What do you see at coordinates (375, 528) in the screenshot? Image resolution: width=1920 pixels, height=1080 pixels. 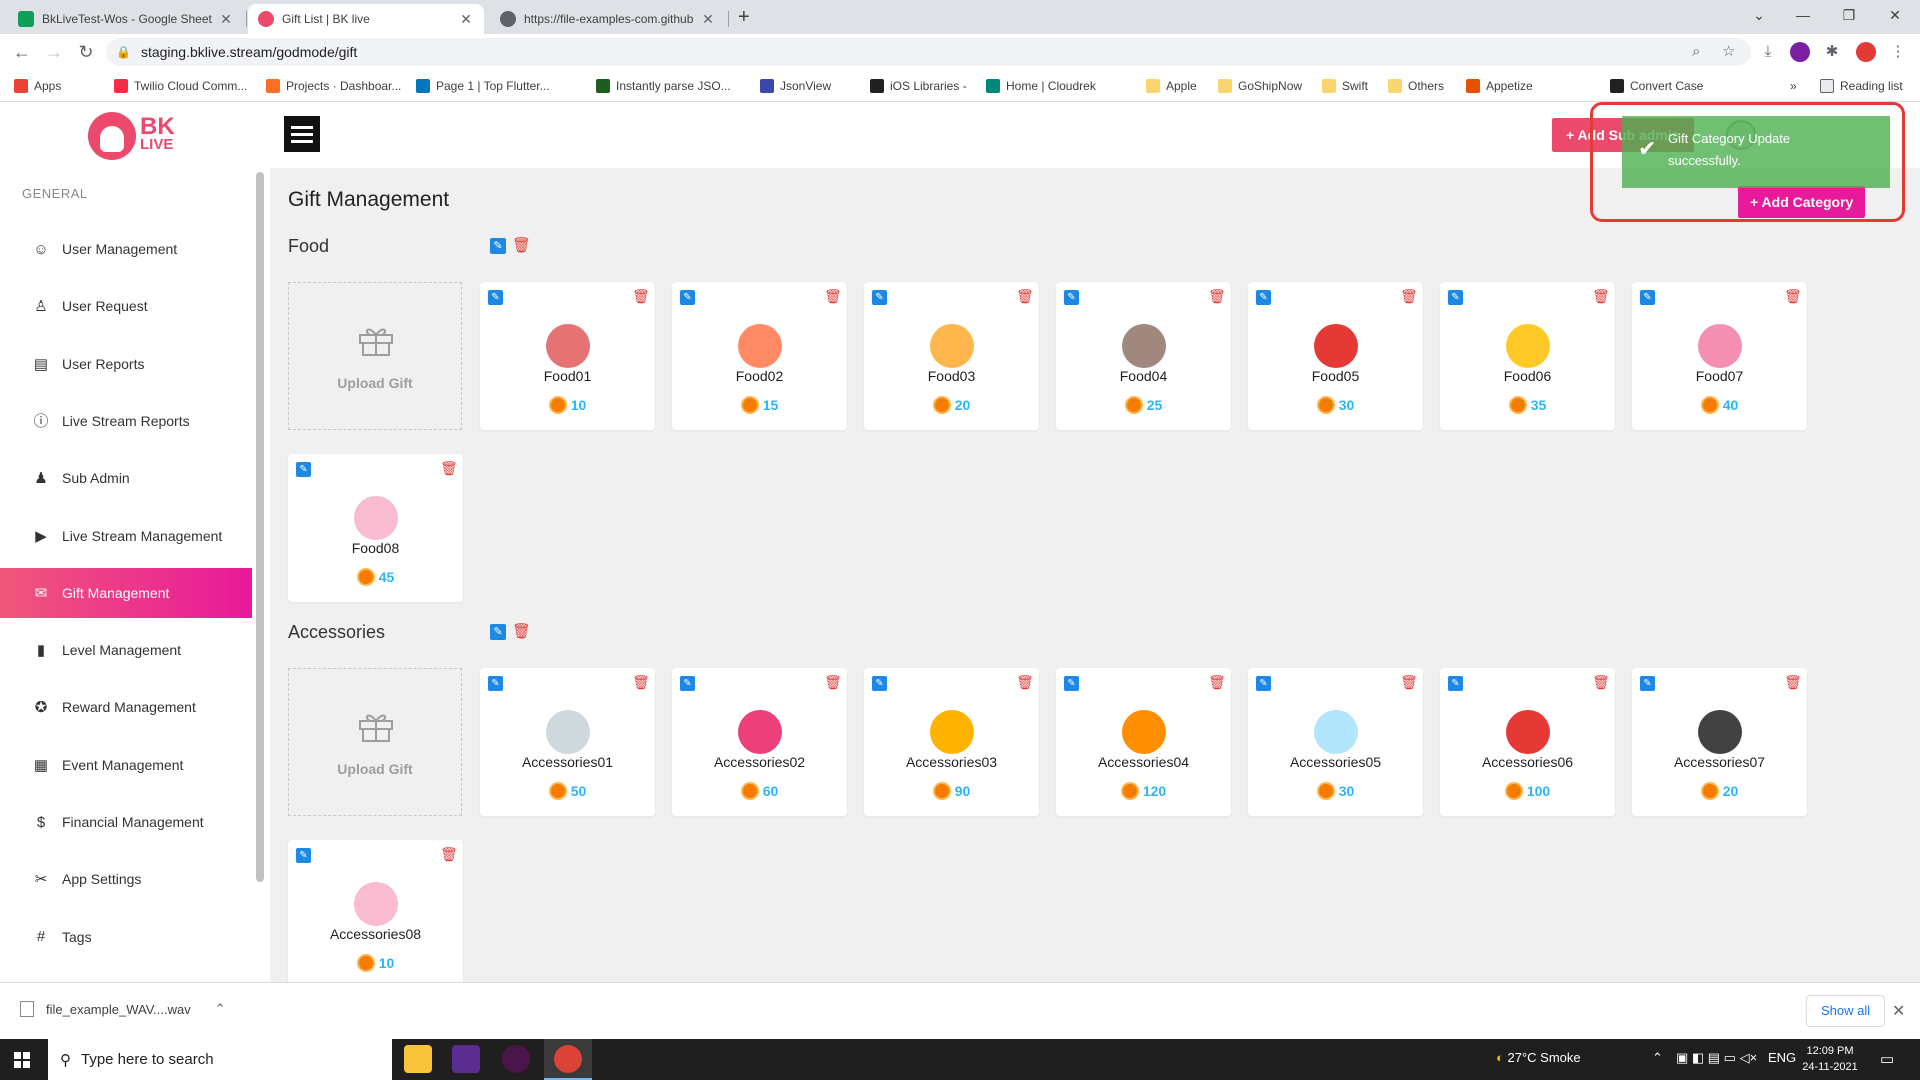 I see `gift-card: ✎ 🗑 Food08 45` at bounding box center [375, 528].